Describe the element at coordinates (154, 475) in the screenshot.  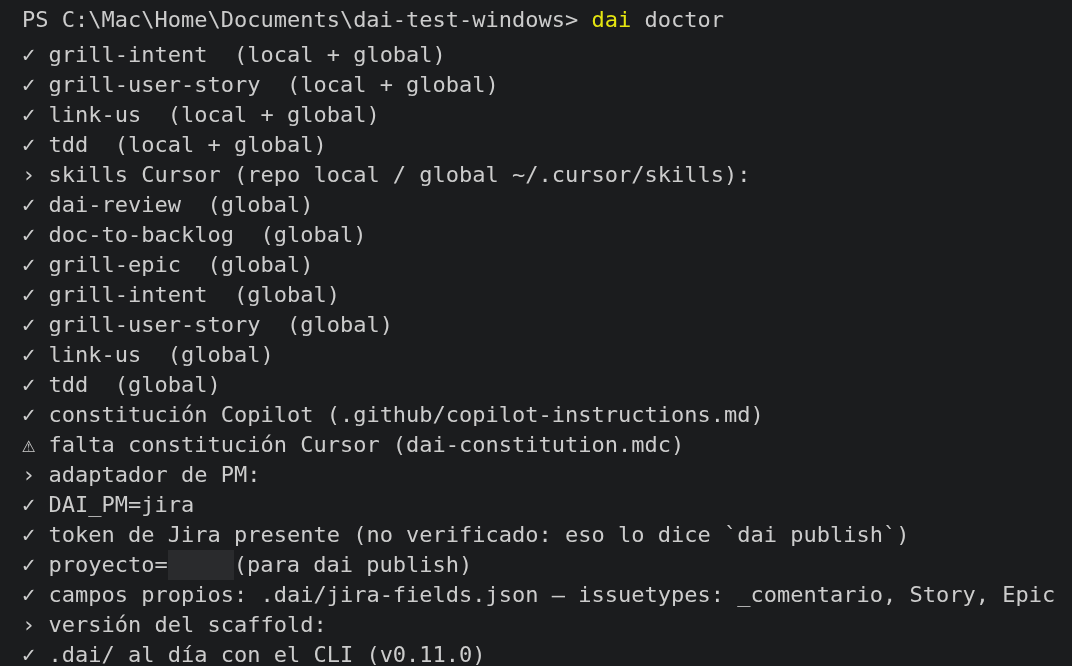
I see `output-text: adaptador de PM:` at that location.